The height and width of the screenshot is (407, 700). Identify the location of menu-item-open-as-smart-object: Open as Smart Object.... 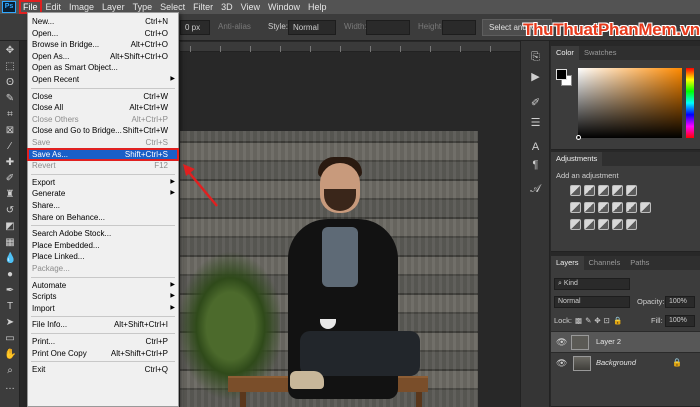
(103, 68).